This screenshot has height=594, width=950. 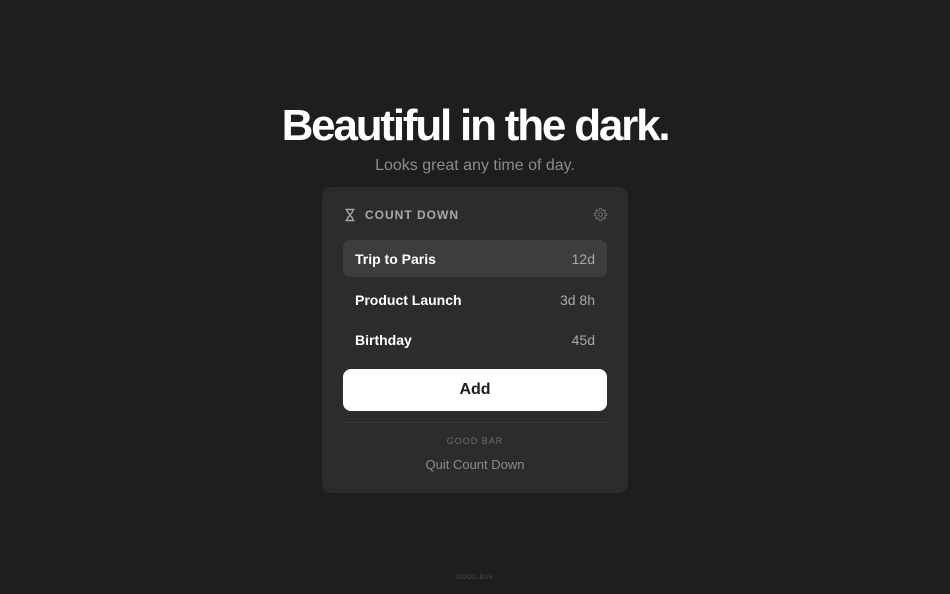 What do you see at coordinates (475, 578) in the screenshot?
I see `footer-brand: GOOD BAR` at bounding box center [475, 578].